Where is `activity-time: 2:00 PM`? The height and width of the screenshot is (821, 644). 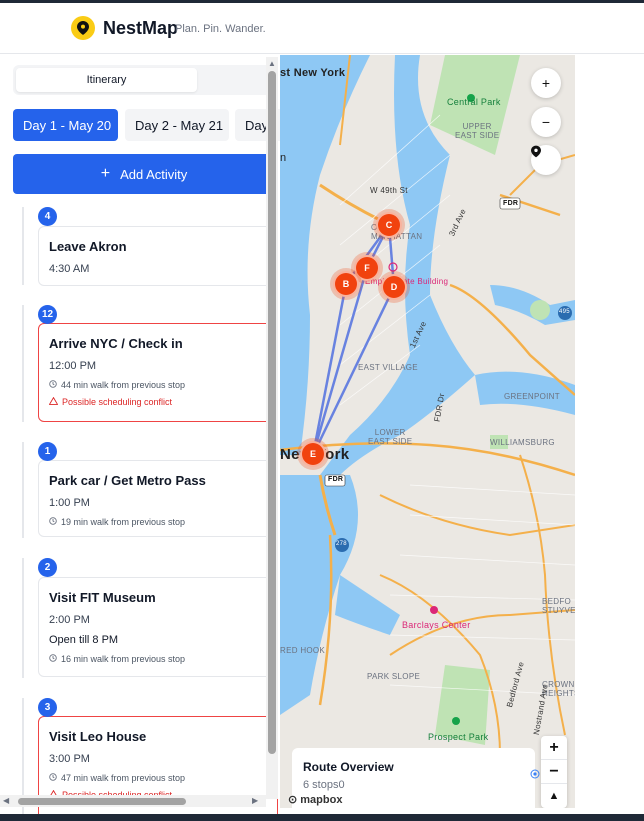 activity-time: 2:00 PM is located at coordinates (69, 620).